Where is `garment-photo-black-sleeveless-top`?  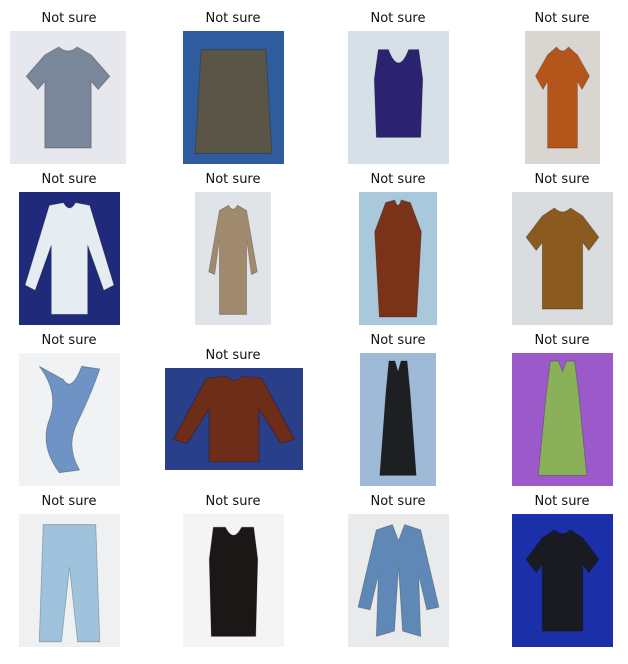 garment-photo-black-sleeveless-top is located at coordinates (233, 580).